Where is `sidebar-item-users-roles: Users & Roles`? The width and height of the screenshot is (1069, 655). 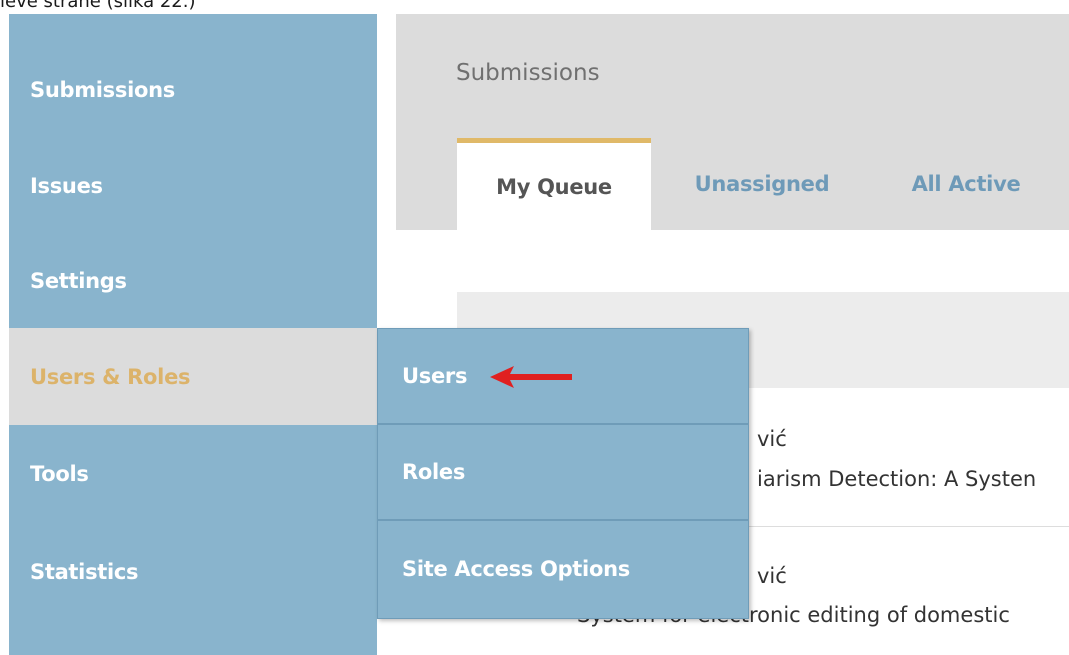 sidebar-item-users-roles: Users & Roles is located at coordinates (193, 376).